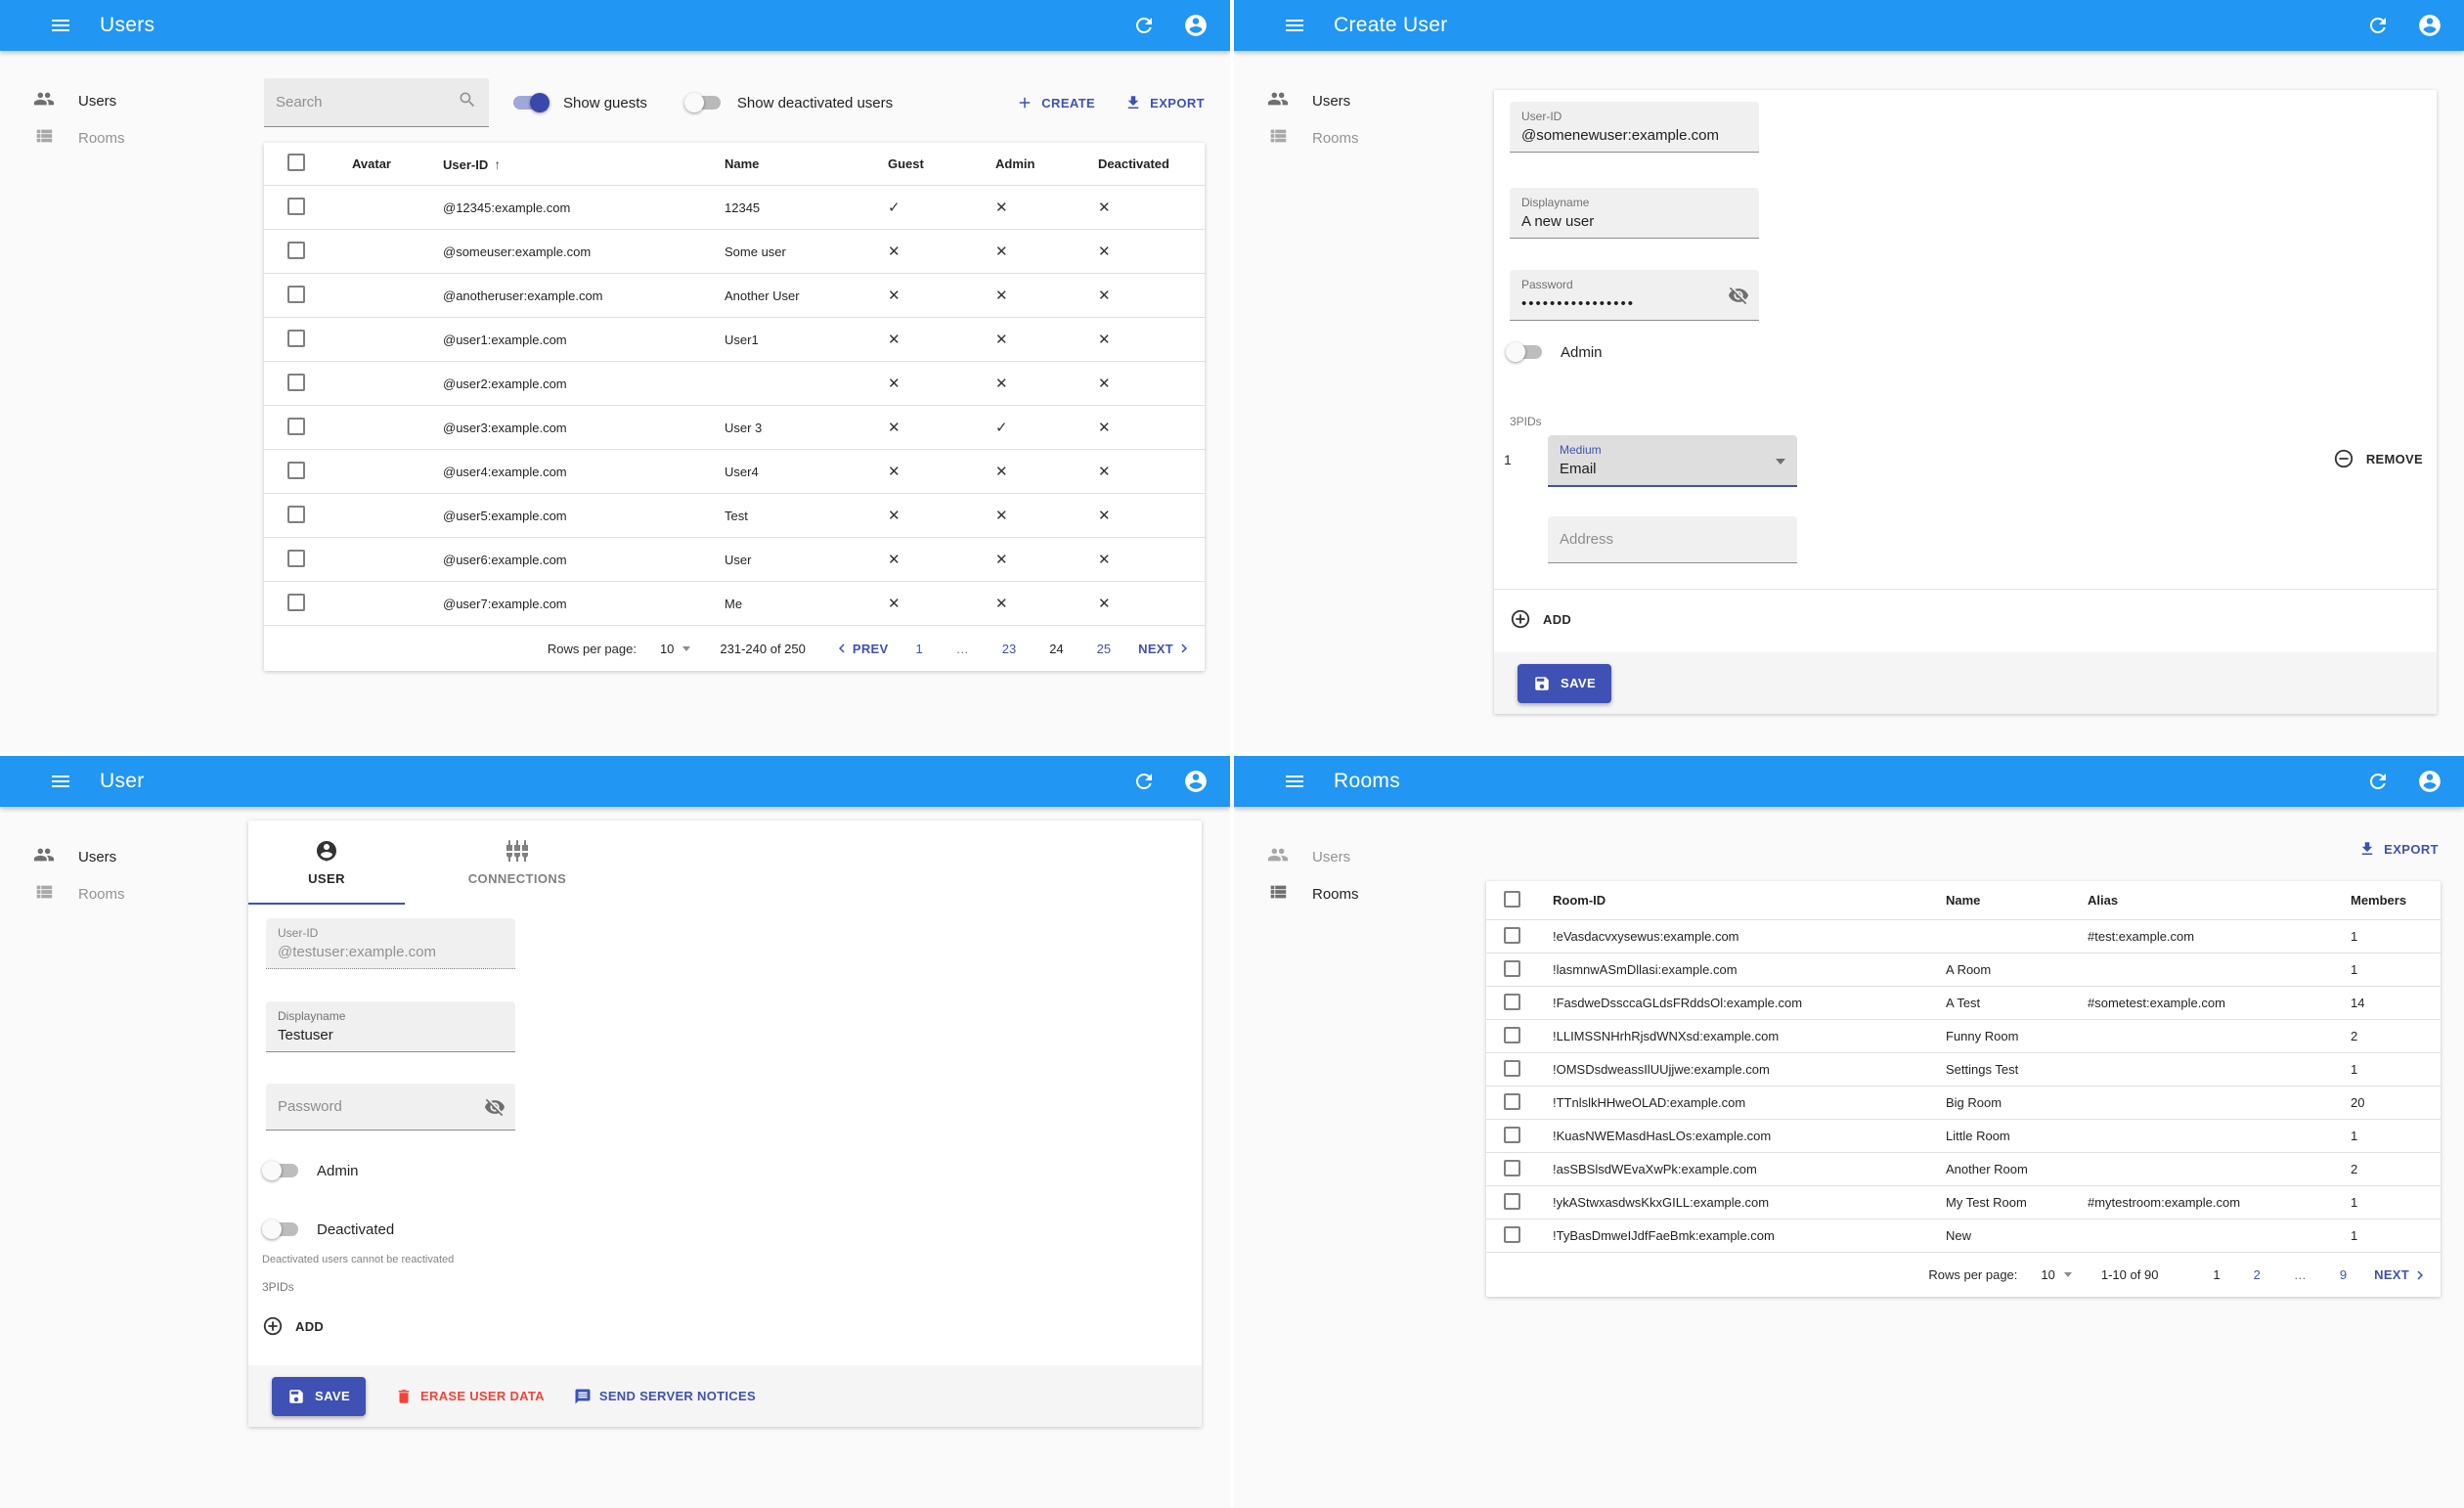 The height and width of the screenshot is (1508, 2464). What do you see at coordinates (281, 1229) in the screenshot?
I see `deactivated-switch` at bounding box center [281, 1229].